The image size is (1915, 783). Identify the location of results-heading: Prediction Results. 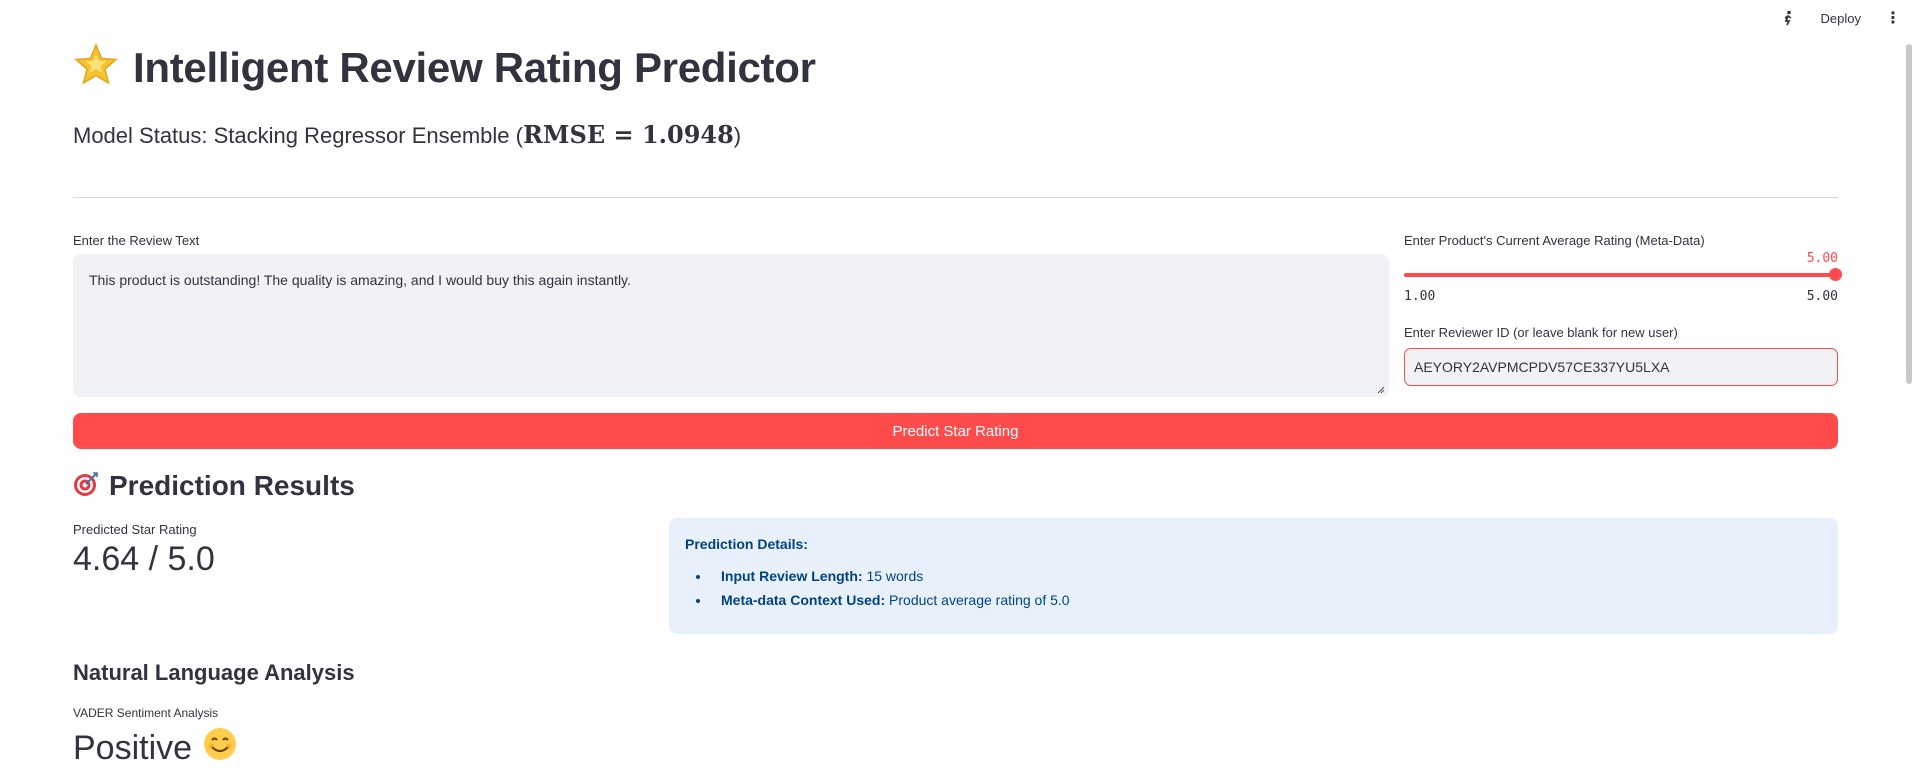
(214, 486).